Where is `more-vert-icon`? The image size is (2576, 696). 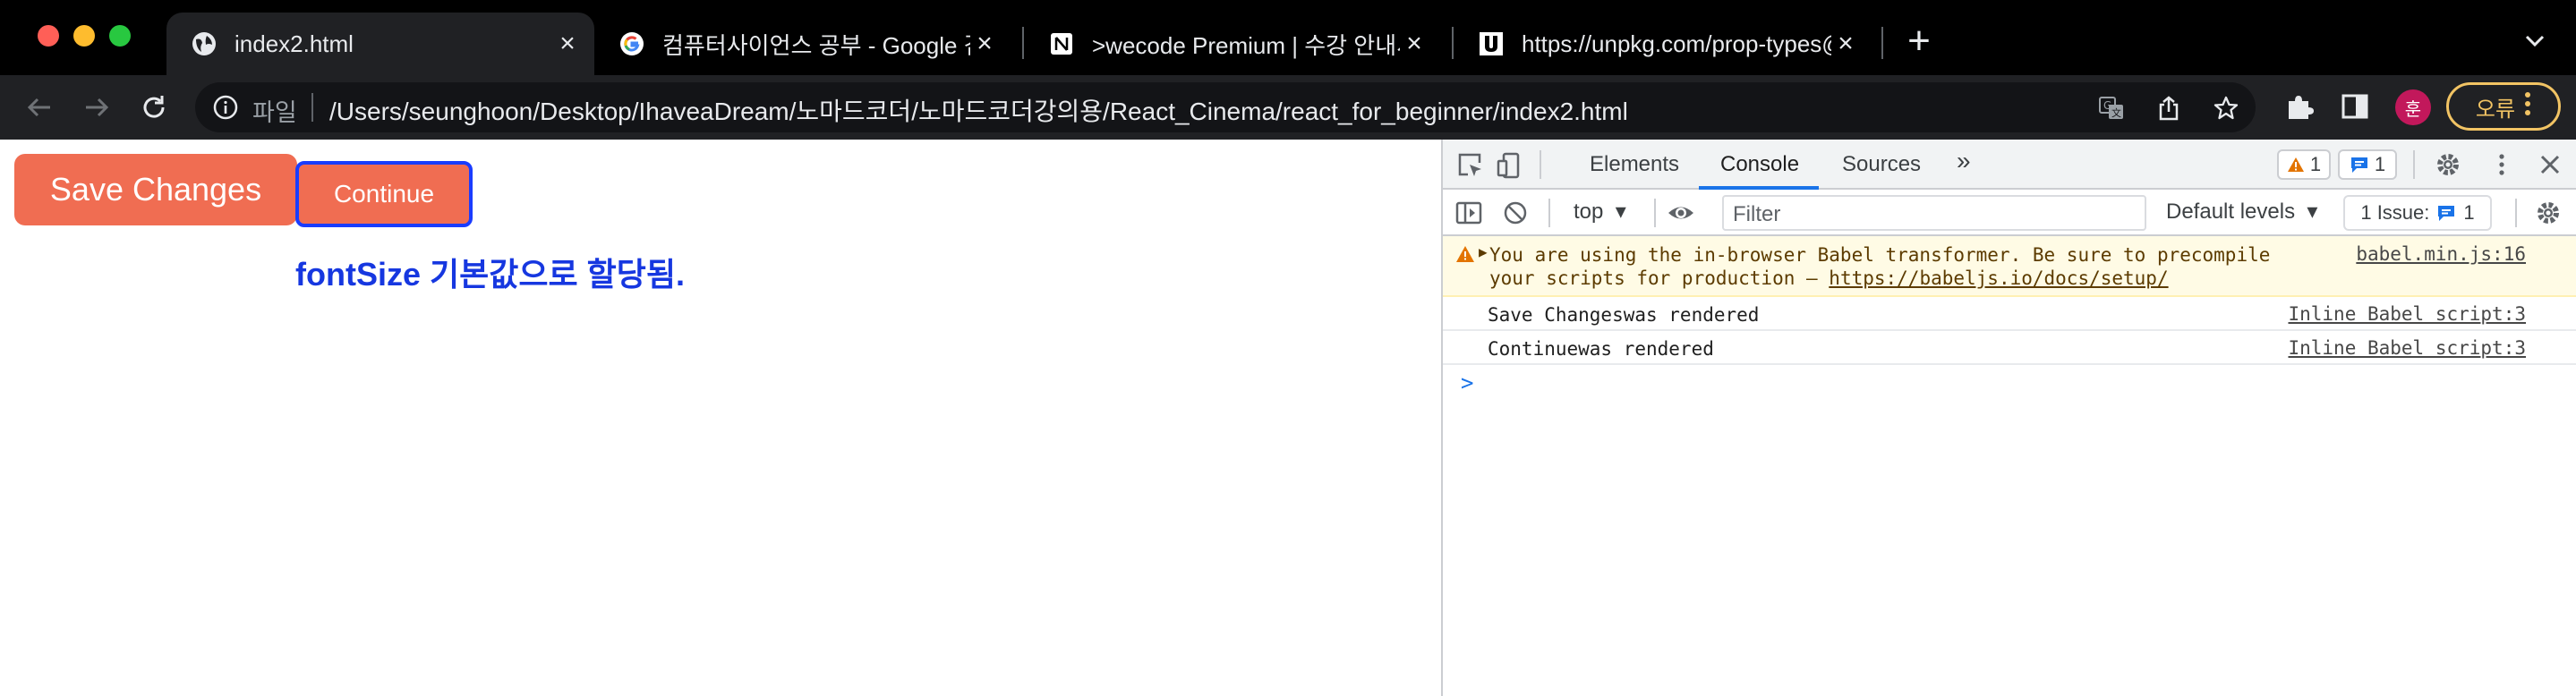 more-vert-icon is located at coordinates (2527, 107).